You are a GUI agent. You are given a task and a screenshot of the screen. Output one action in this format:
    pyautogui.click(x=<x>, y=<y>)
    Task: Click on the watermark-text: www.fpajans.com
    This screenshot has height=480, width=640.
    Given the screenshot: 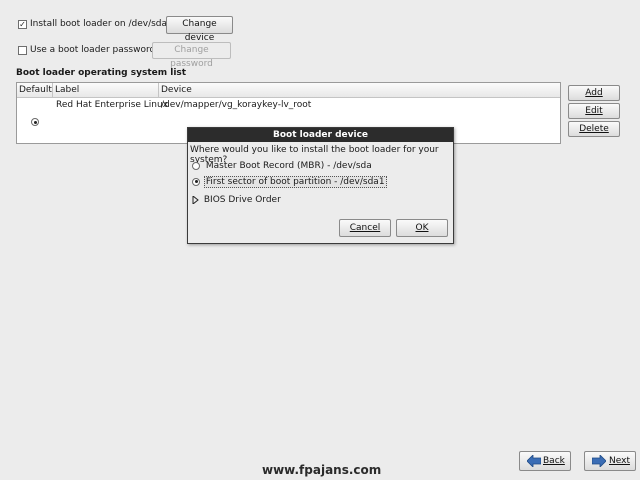 What is the action you would take?
    pyautogui.click(x=322, y=470)
    